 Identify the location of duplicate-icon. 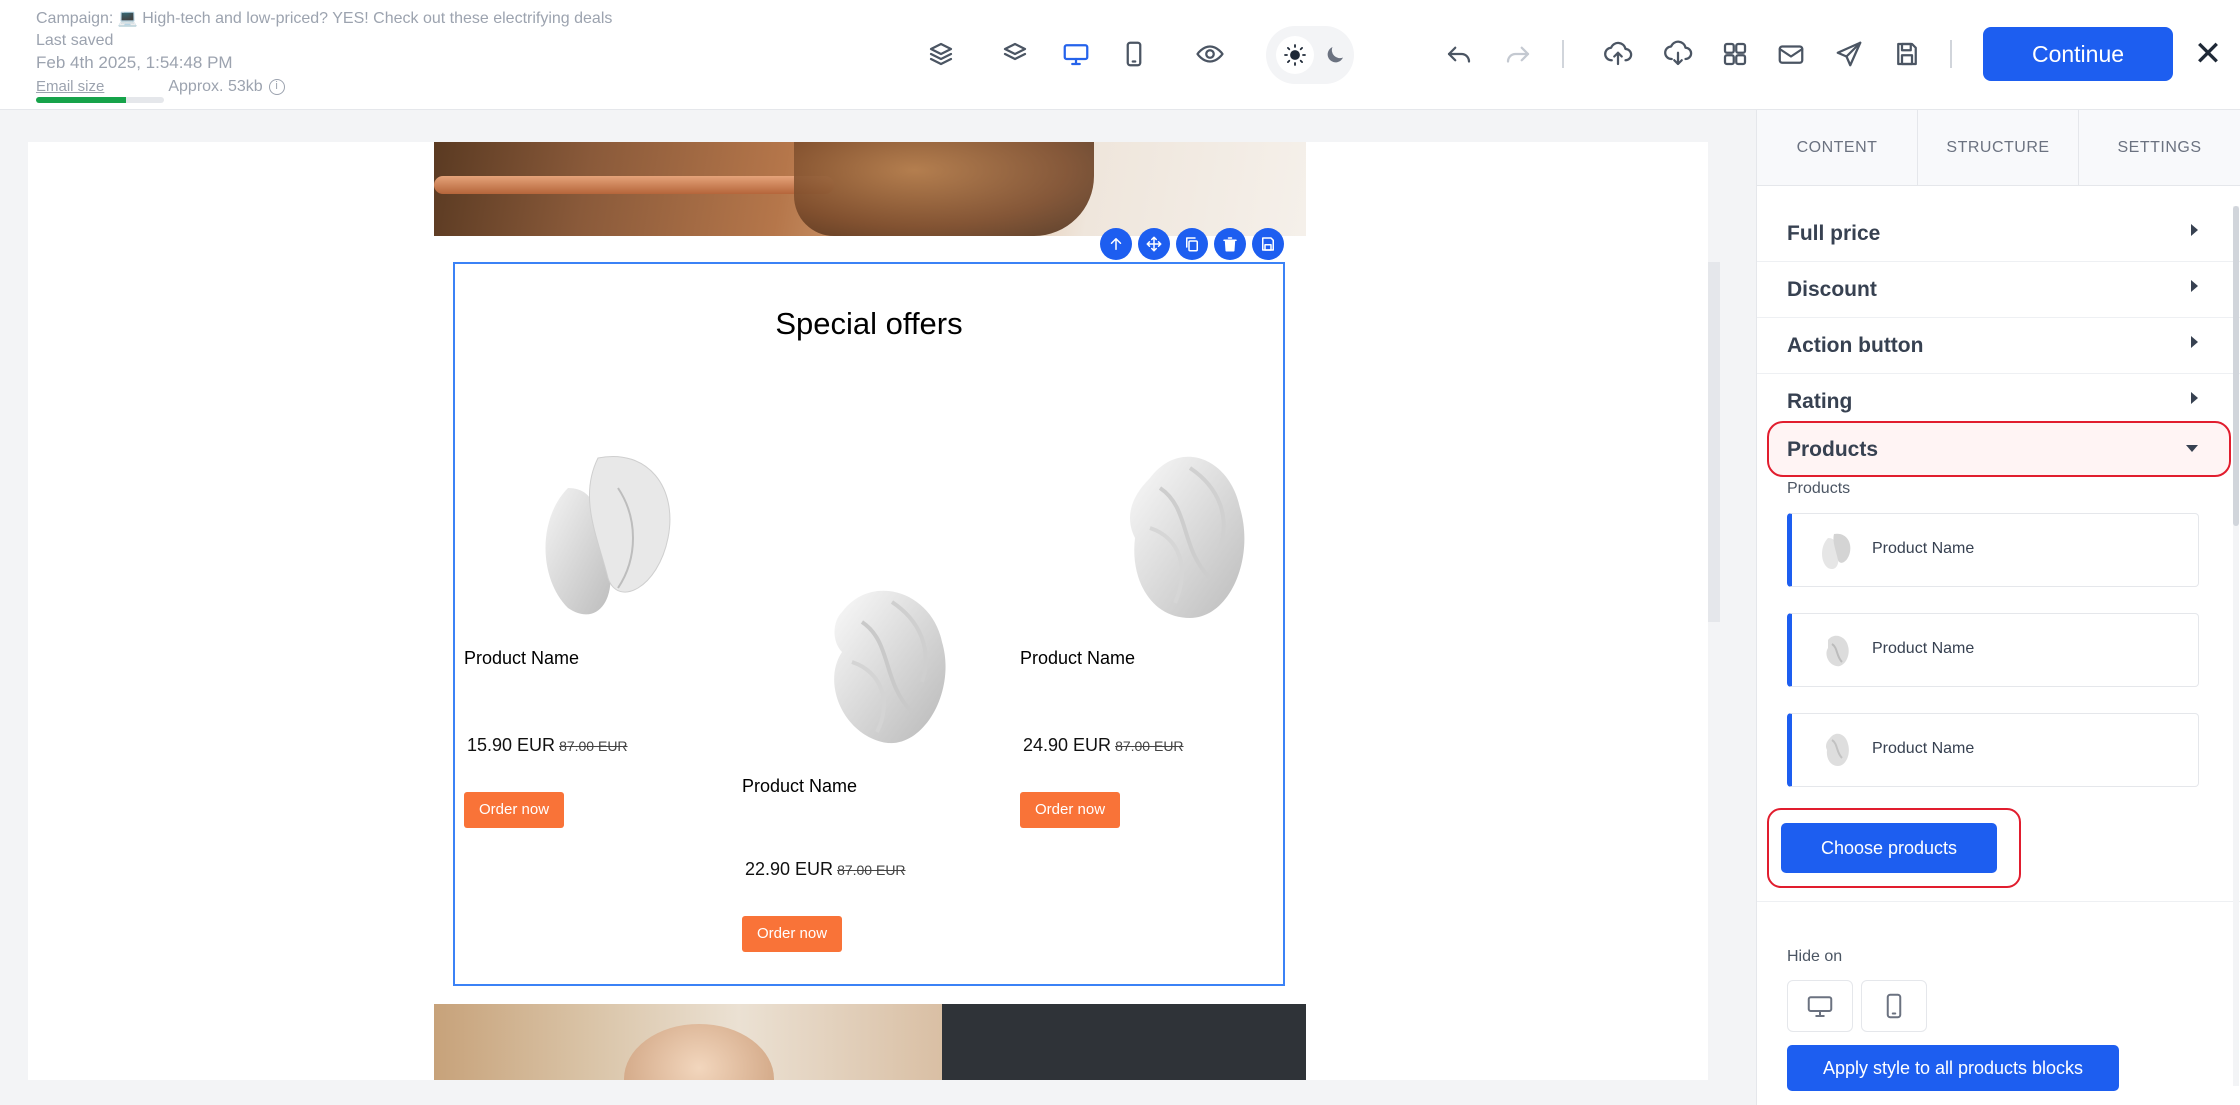
(1192, 244).